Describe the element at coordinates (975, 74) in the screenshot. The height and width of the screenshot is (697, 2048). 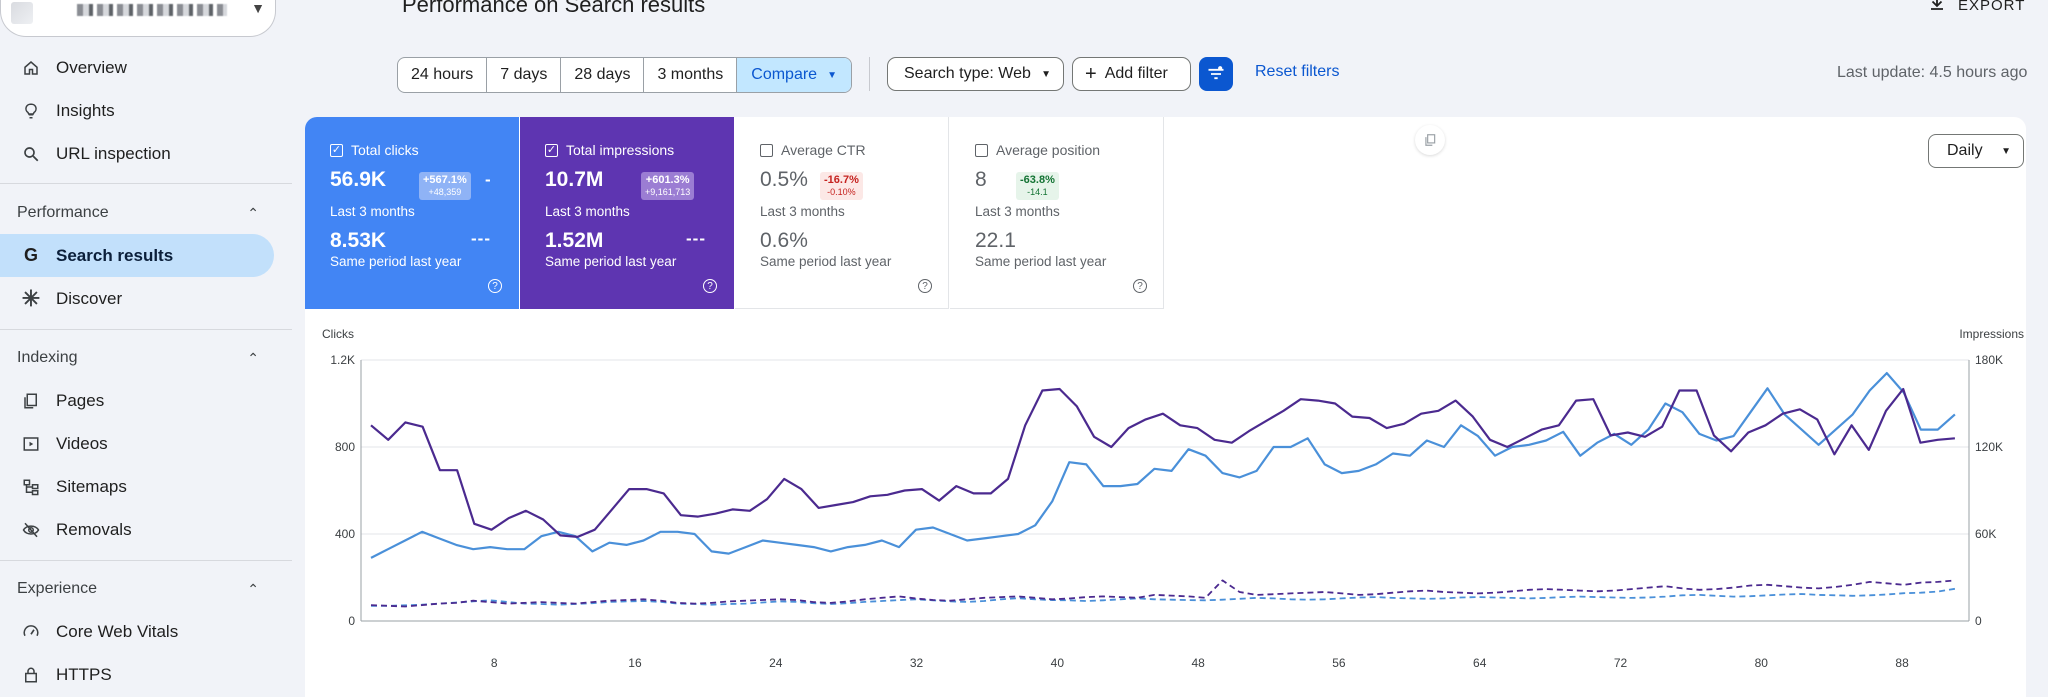
I see `search-type-dropdown: Search type: Web ▼` at that location.